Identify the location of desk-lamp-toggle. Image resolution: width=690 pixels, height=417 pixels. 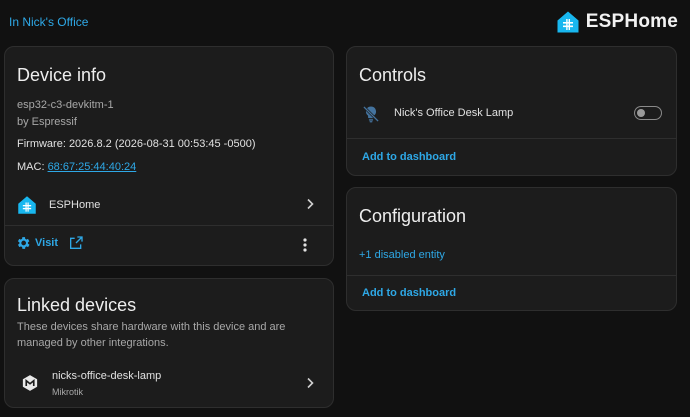
(648, 113).